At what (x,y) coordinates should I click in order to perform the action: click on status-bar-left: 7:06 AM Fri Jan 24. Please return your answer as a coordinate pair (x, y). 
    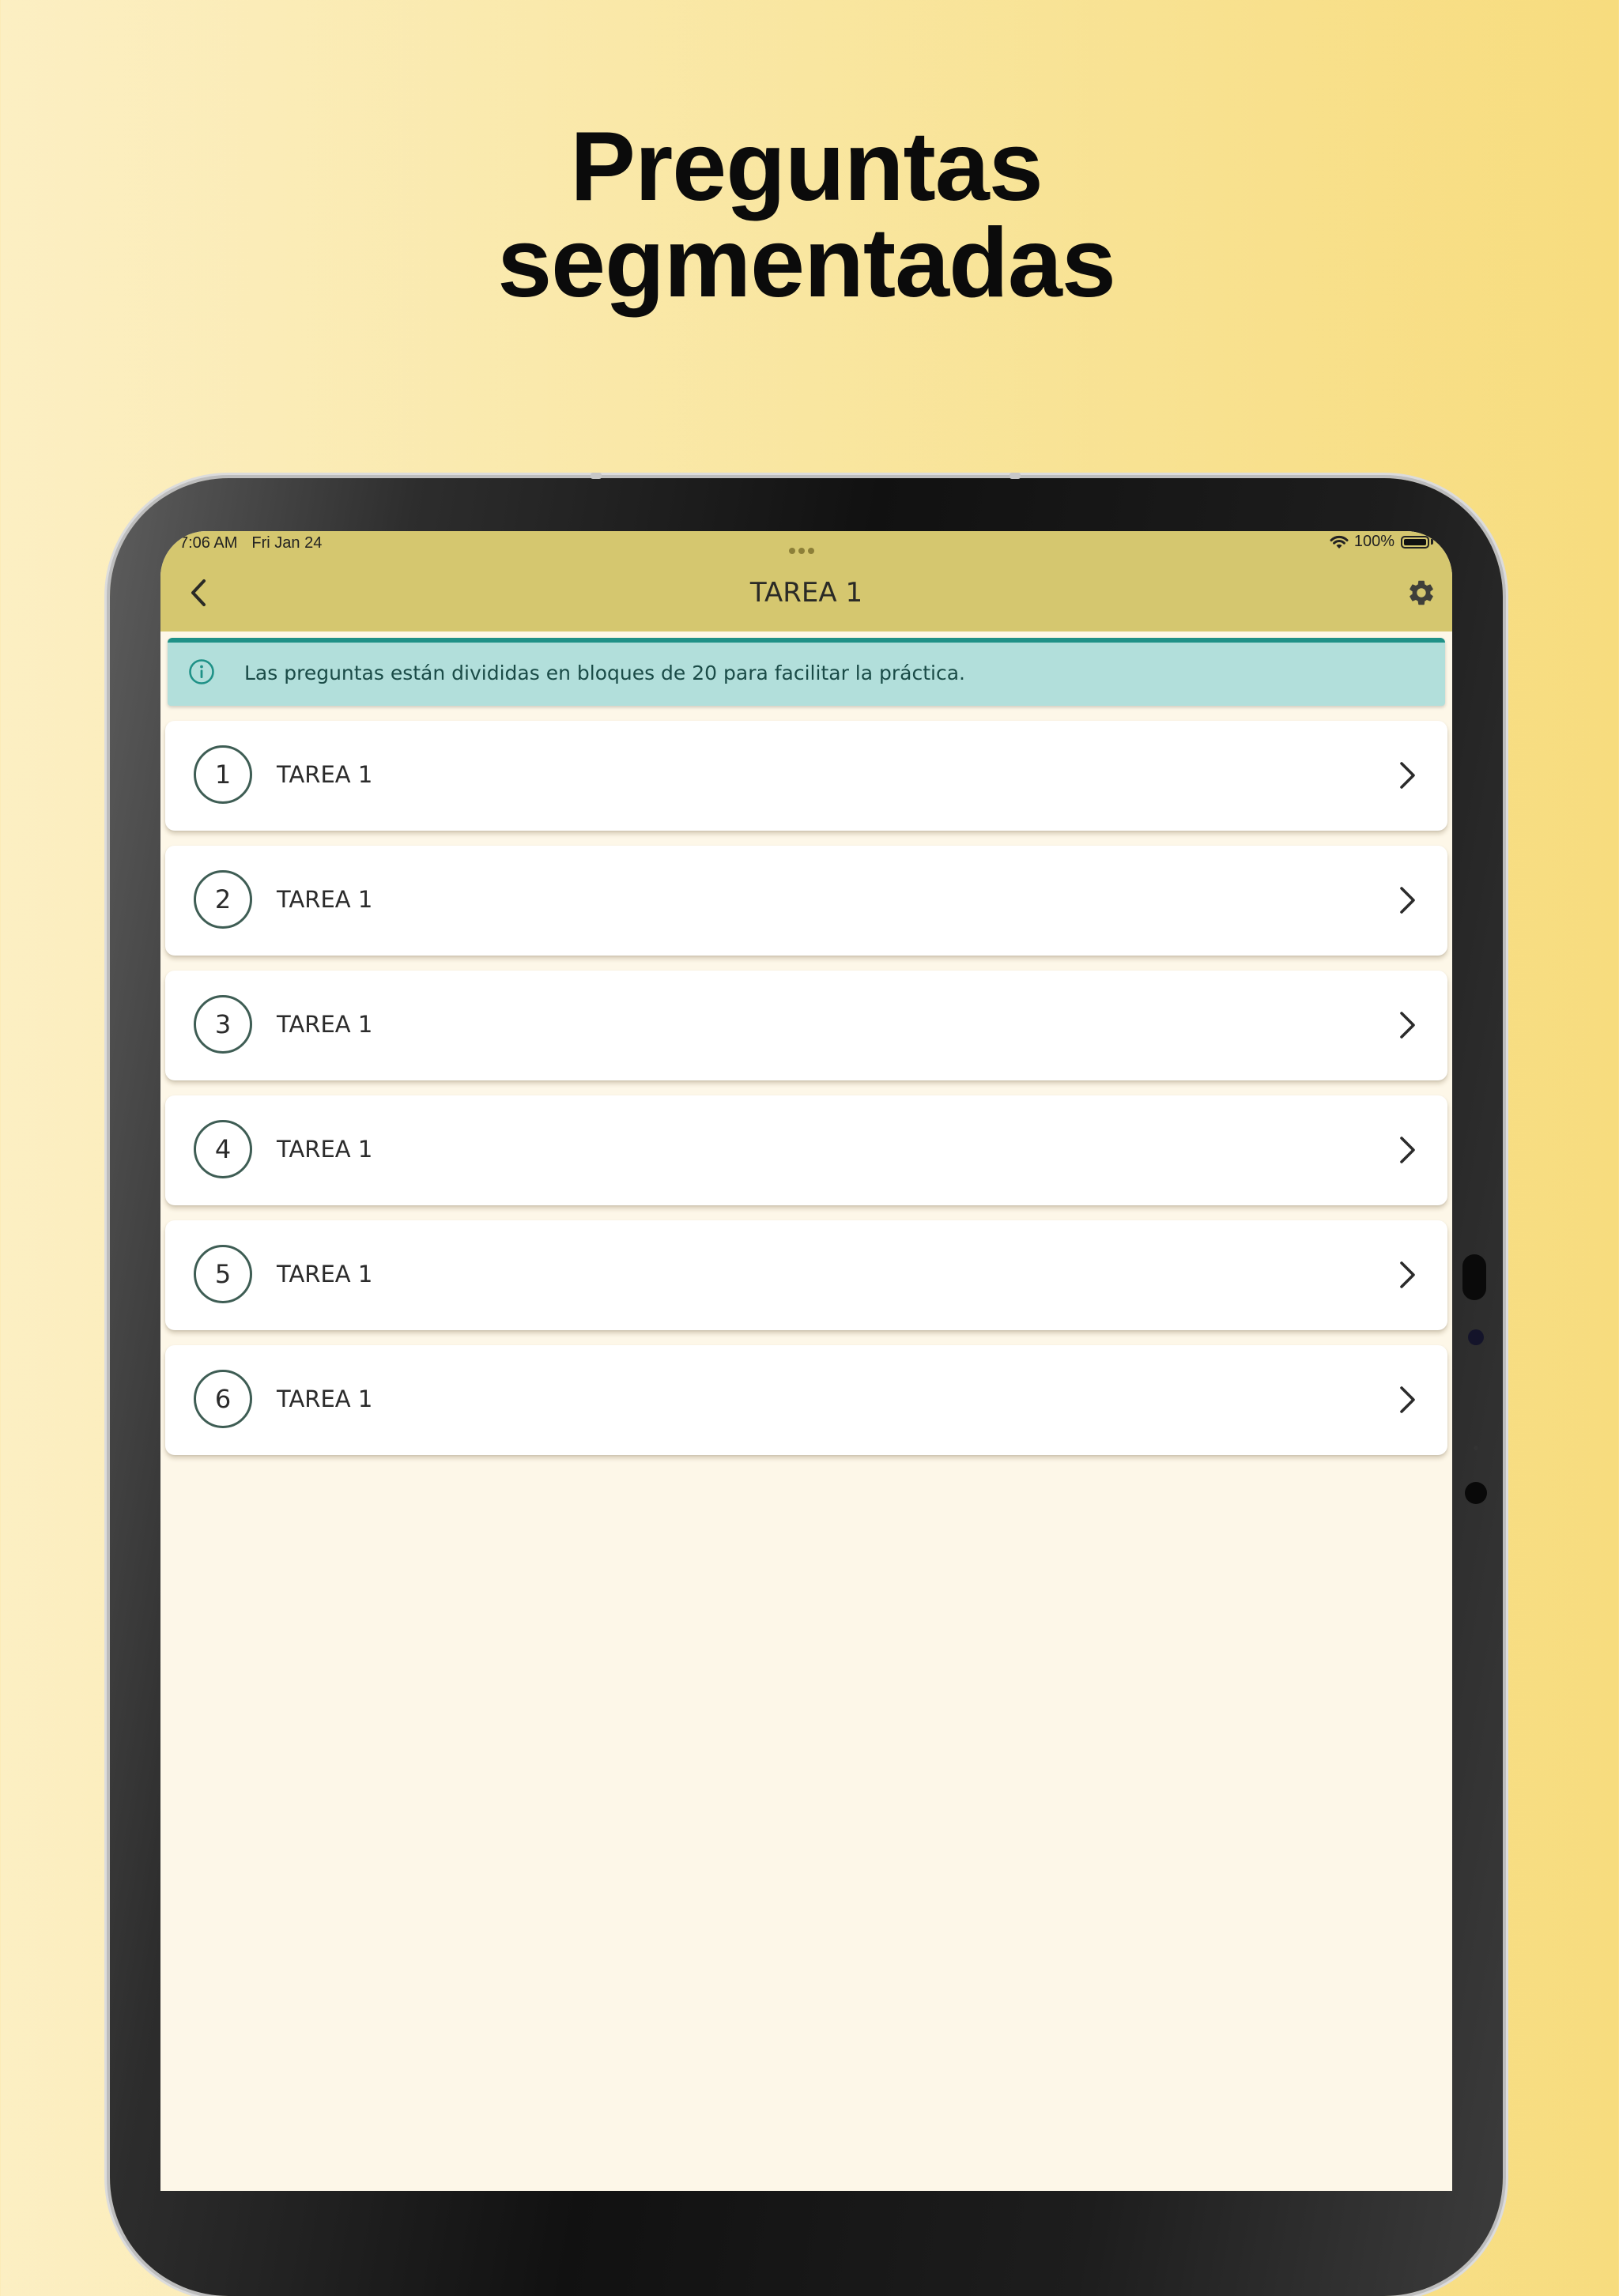
    Looking at the image, I should click on (251, 543).